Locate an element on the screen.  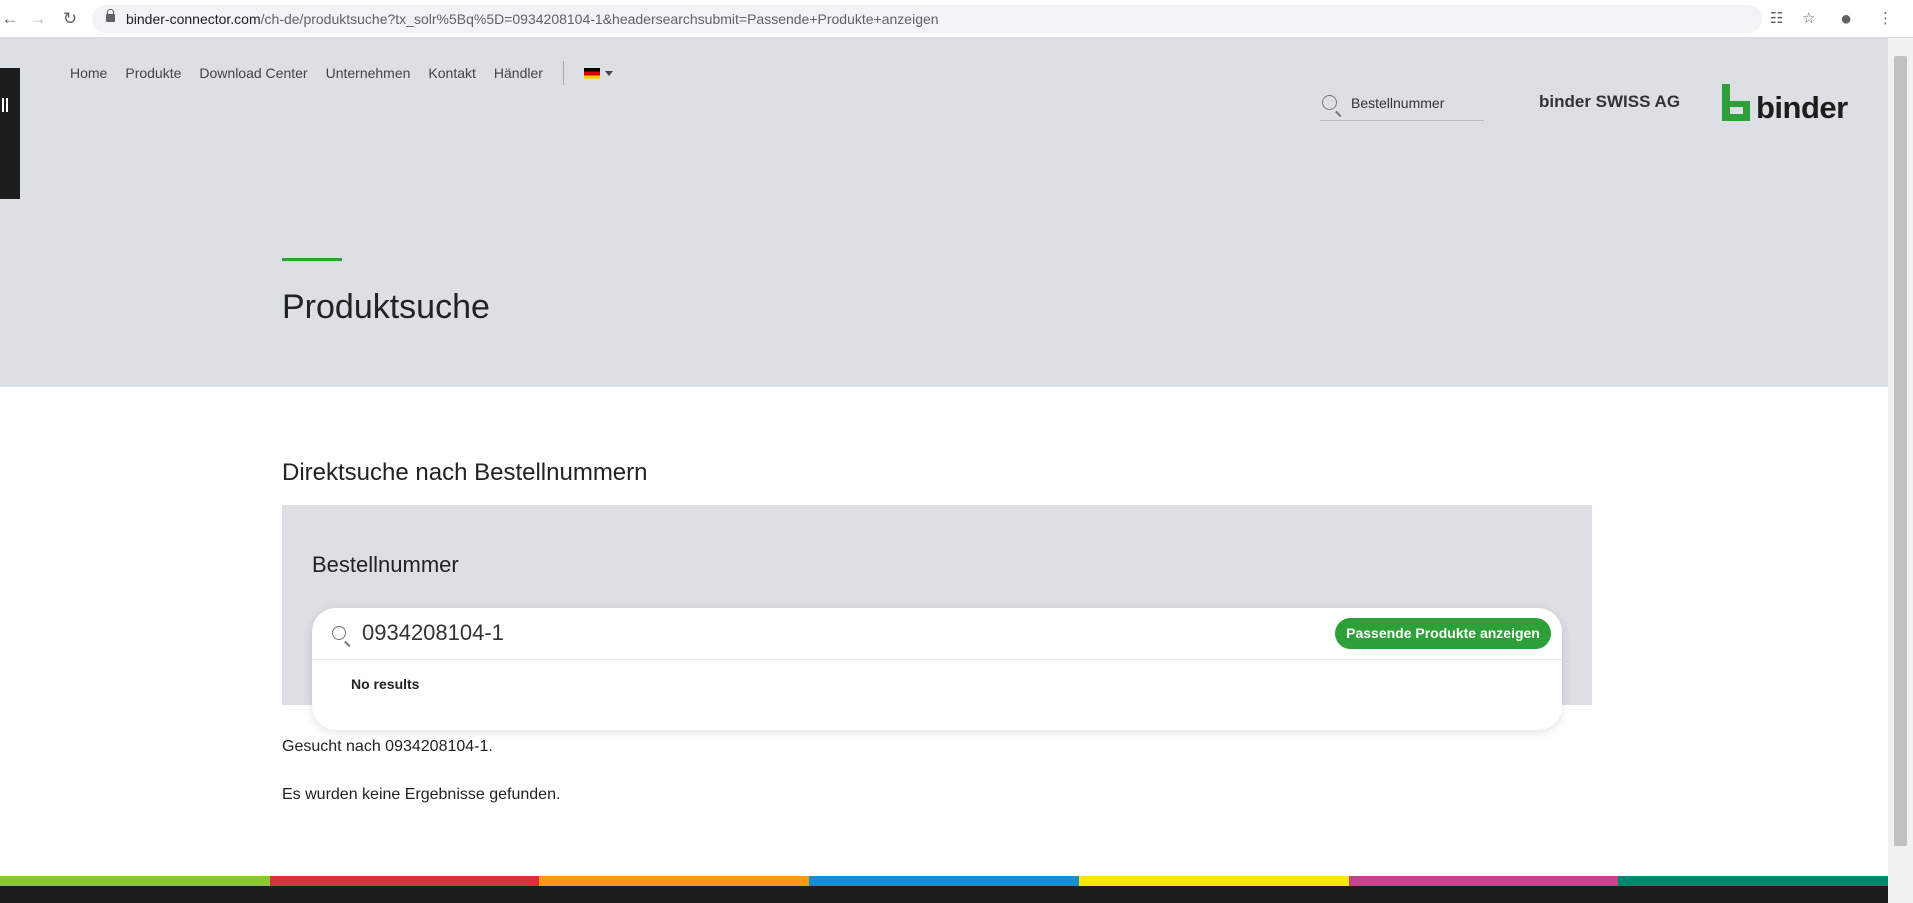
no-results-text: Es wurden keine Ergebnisse gefunden. is located at coordinates (421, 794).